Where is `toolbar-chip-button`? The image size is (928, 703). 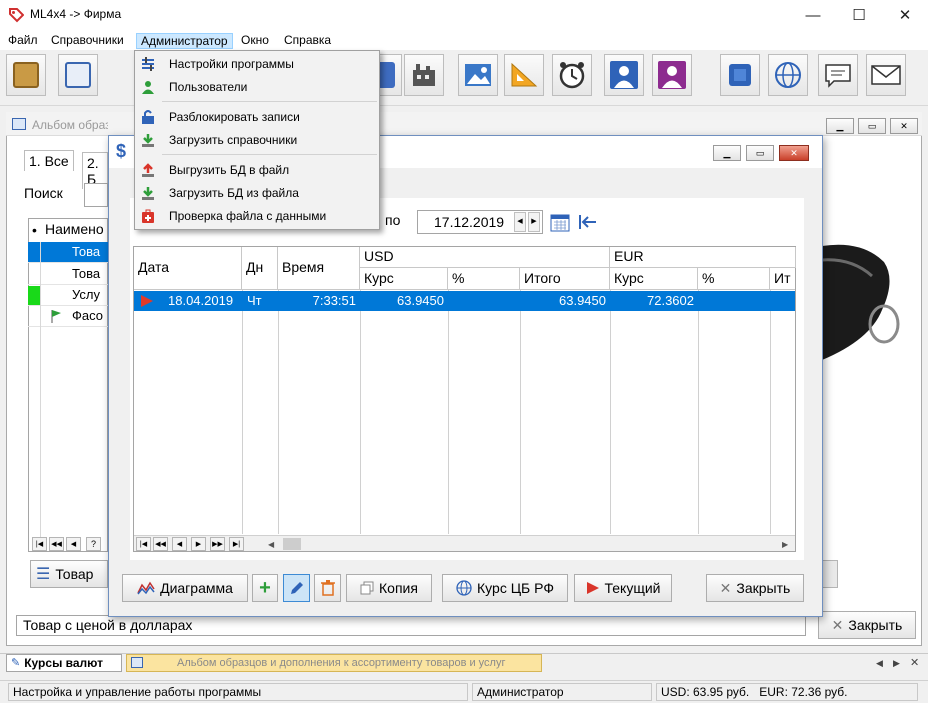 toolbar-chip-button is located at coordinates (740, 75).